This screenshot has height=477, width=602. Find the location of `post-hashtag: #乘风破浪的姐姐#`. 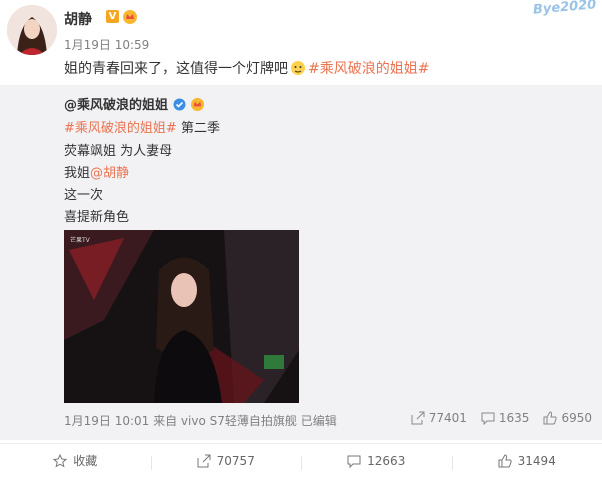

post-hashtag: #乘风破浪的姐姐# is located at coordinates (368, 69).